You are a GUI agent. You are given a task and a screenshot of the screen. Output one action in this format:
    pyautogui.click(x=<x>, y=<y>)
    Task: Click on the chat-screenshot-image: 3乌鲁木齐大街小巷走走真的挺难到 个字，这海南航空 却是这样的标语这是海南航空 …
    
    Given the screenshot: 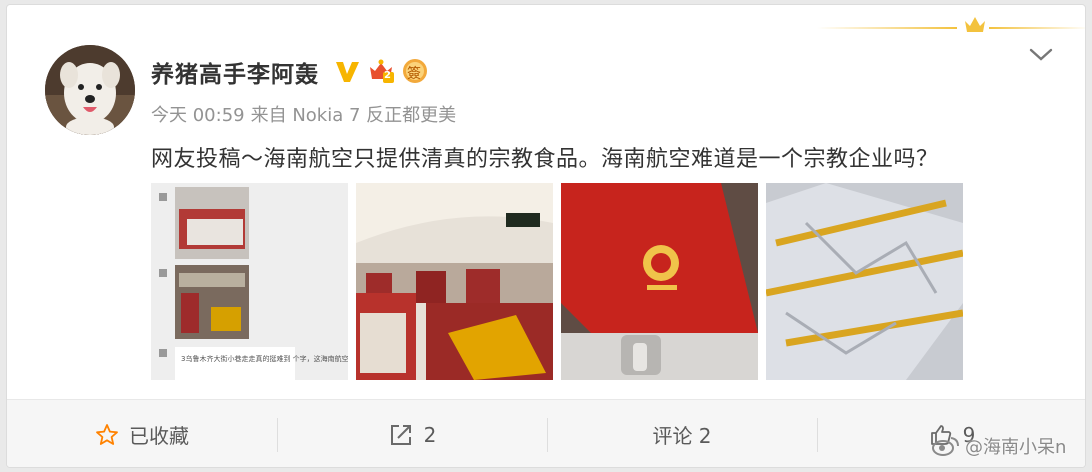 What is the action you would take?
    pyautogui.click(x=249, y=281)
    